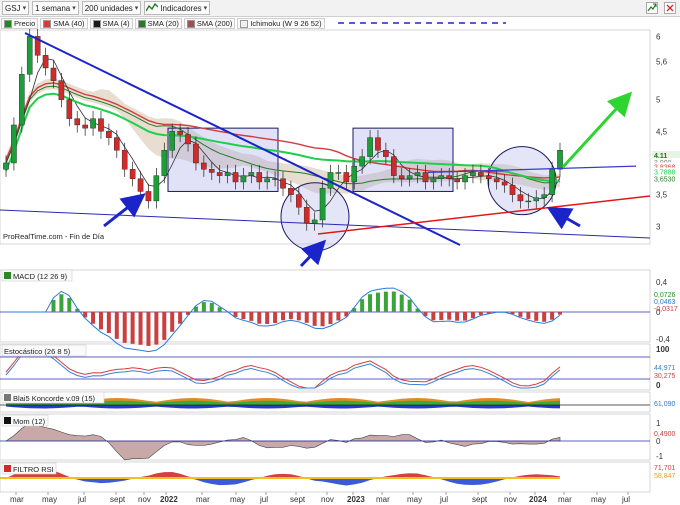 The width and height of the screenshot is (680, 505). I want to click on legend-label: Ichimoku (W 9 26 52), so click(286, 23).